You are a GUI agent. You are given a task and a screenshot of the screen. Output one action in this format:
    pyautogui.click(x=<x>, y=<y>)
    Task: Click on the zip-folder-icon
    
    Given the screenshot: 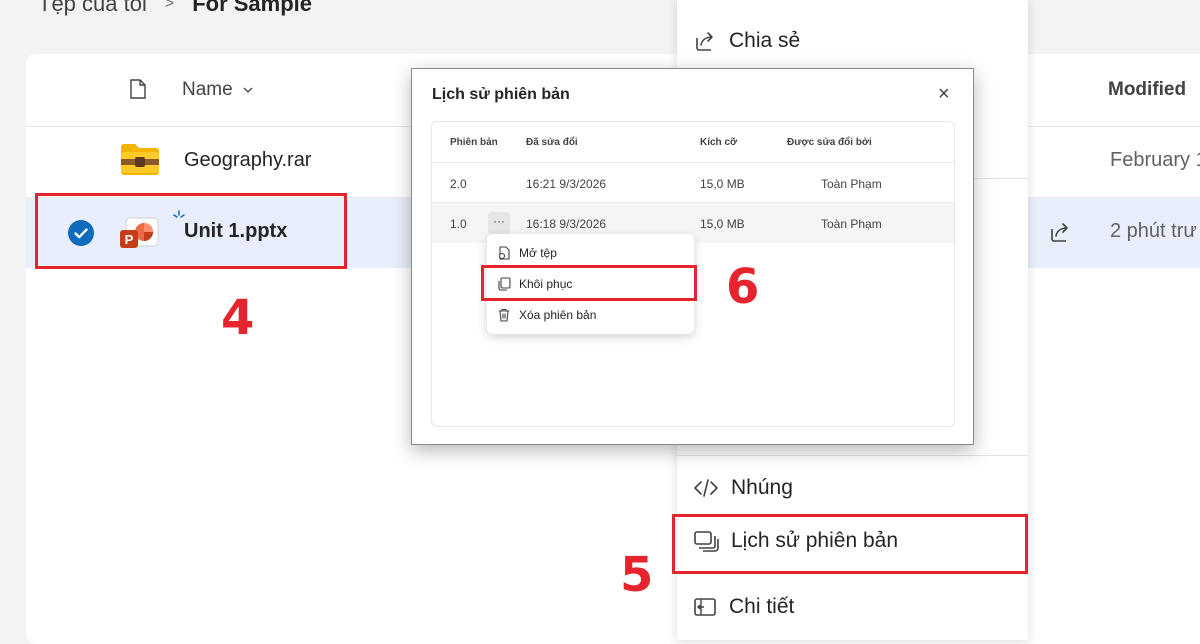 What is the action you would take?
    pyautogui.click(x=140, y=159)
    